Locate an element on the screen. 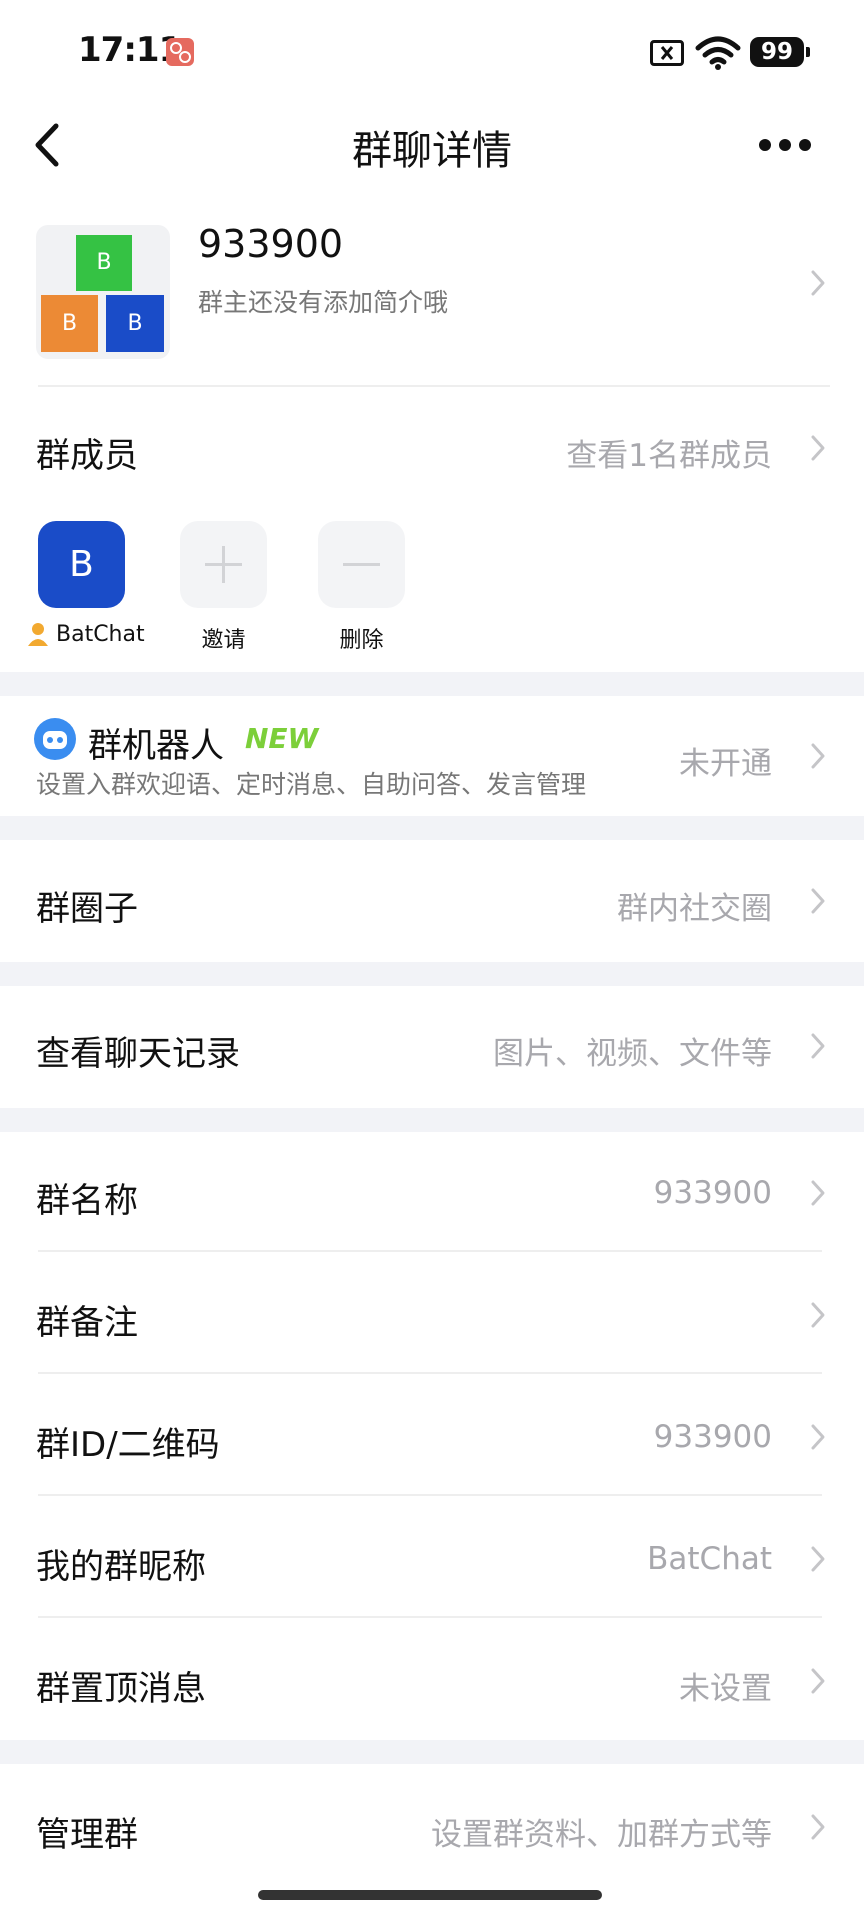 The image size is (864, 1920). battery-indicator: 99 is located at coordinates (780, 52).